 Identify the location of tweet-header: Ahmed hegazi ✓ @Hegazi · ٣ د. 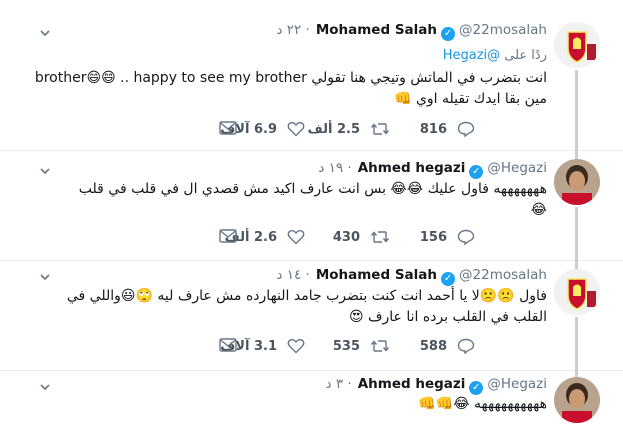
(436, 385).